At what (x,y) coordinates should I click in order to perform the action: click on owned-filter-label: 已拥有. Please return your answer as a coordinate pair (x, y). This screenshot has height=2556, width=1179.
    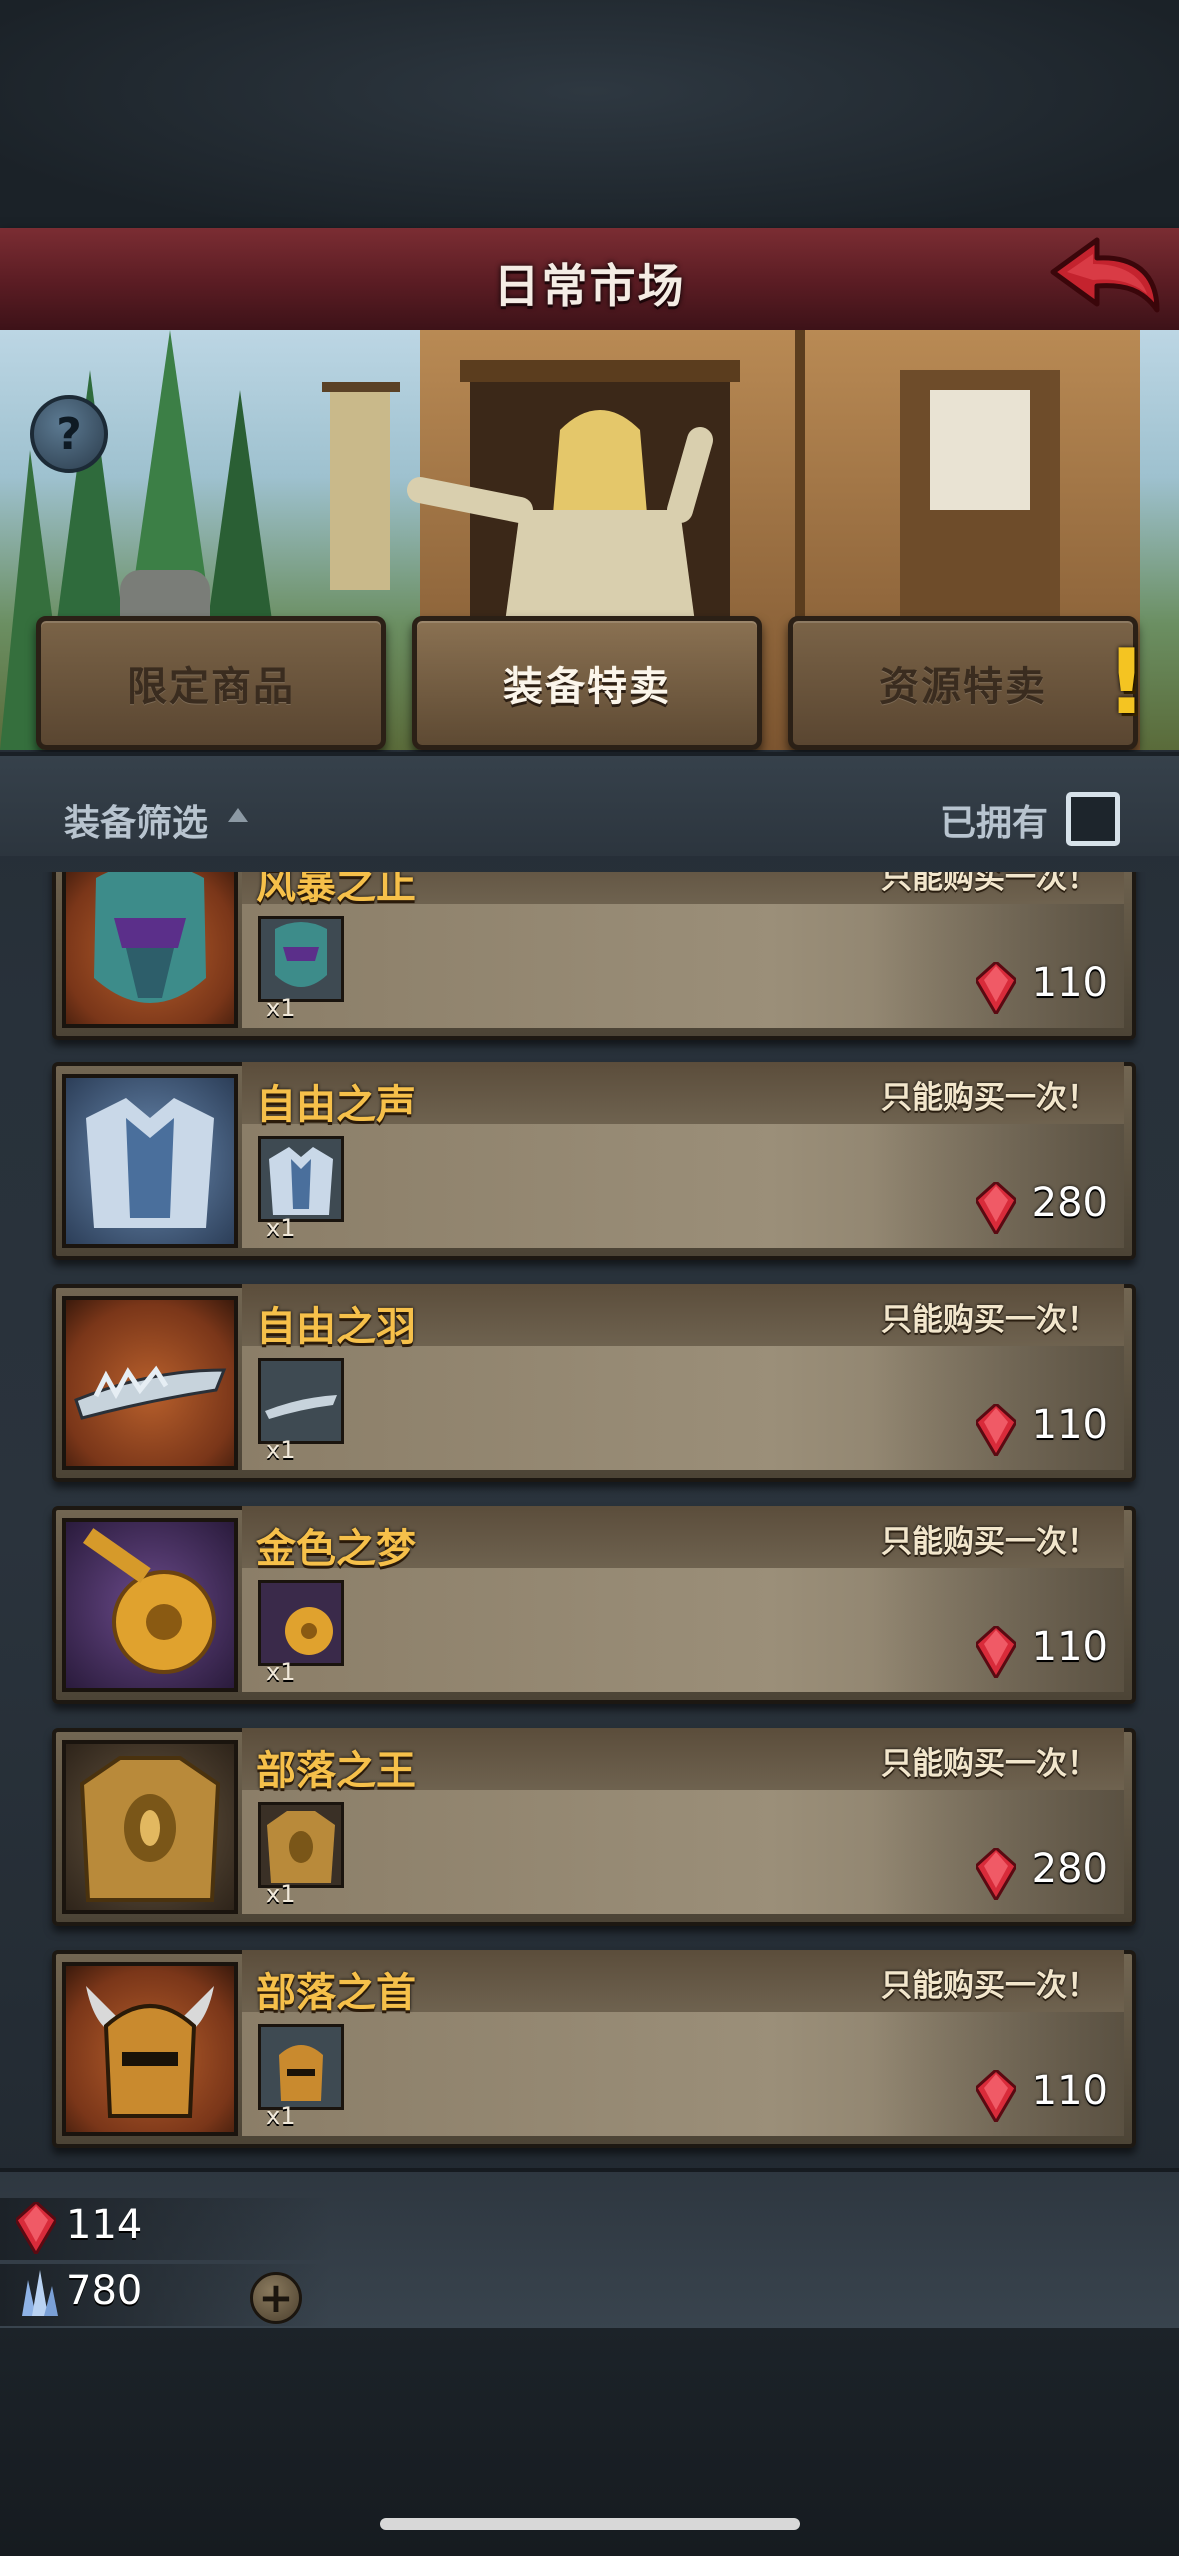
    Looking at the image, I should click on (994, 823).